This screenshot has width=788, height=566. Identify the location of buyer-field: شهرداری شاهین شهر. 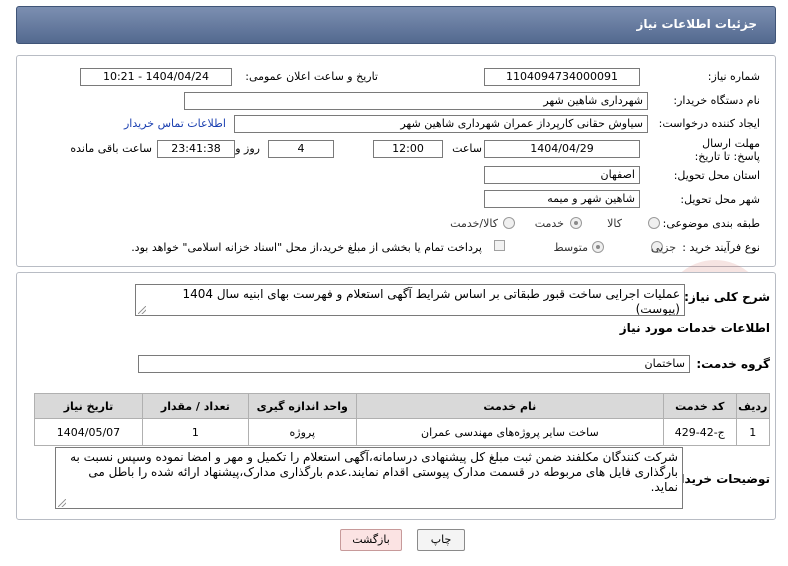
(416, 101).